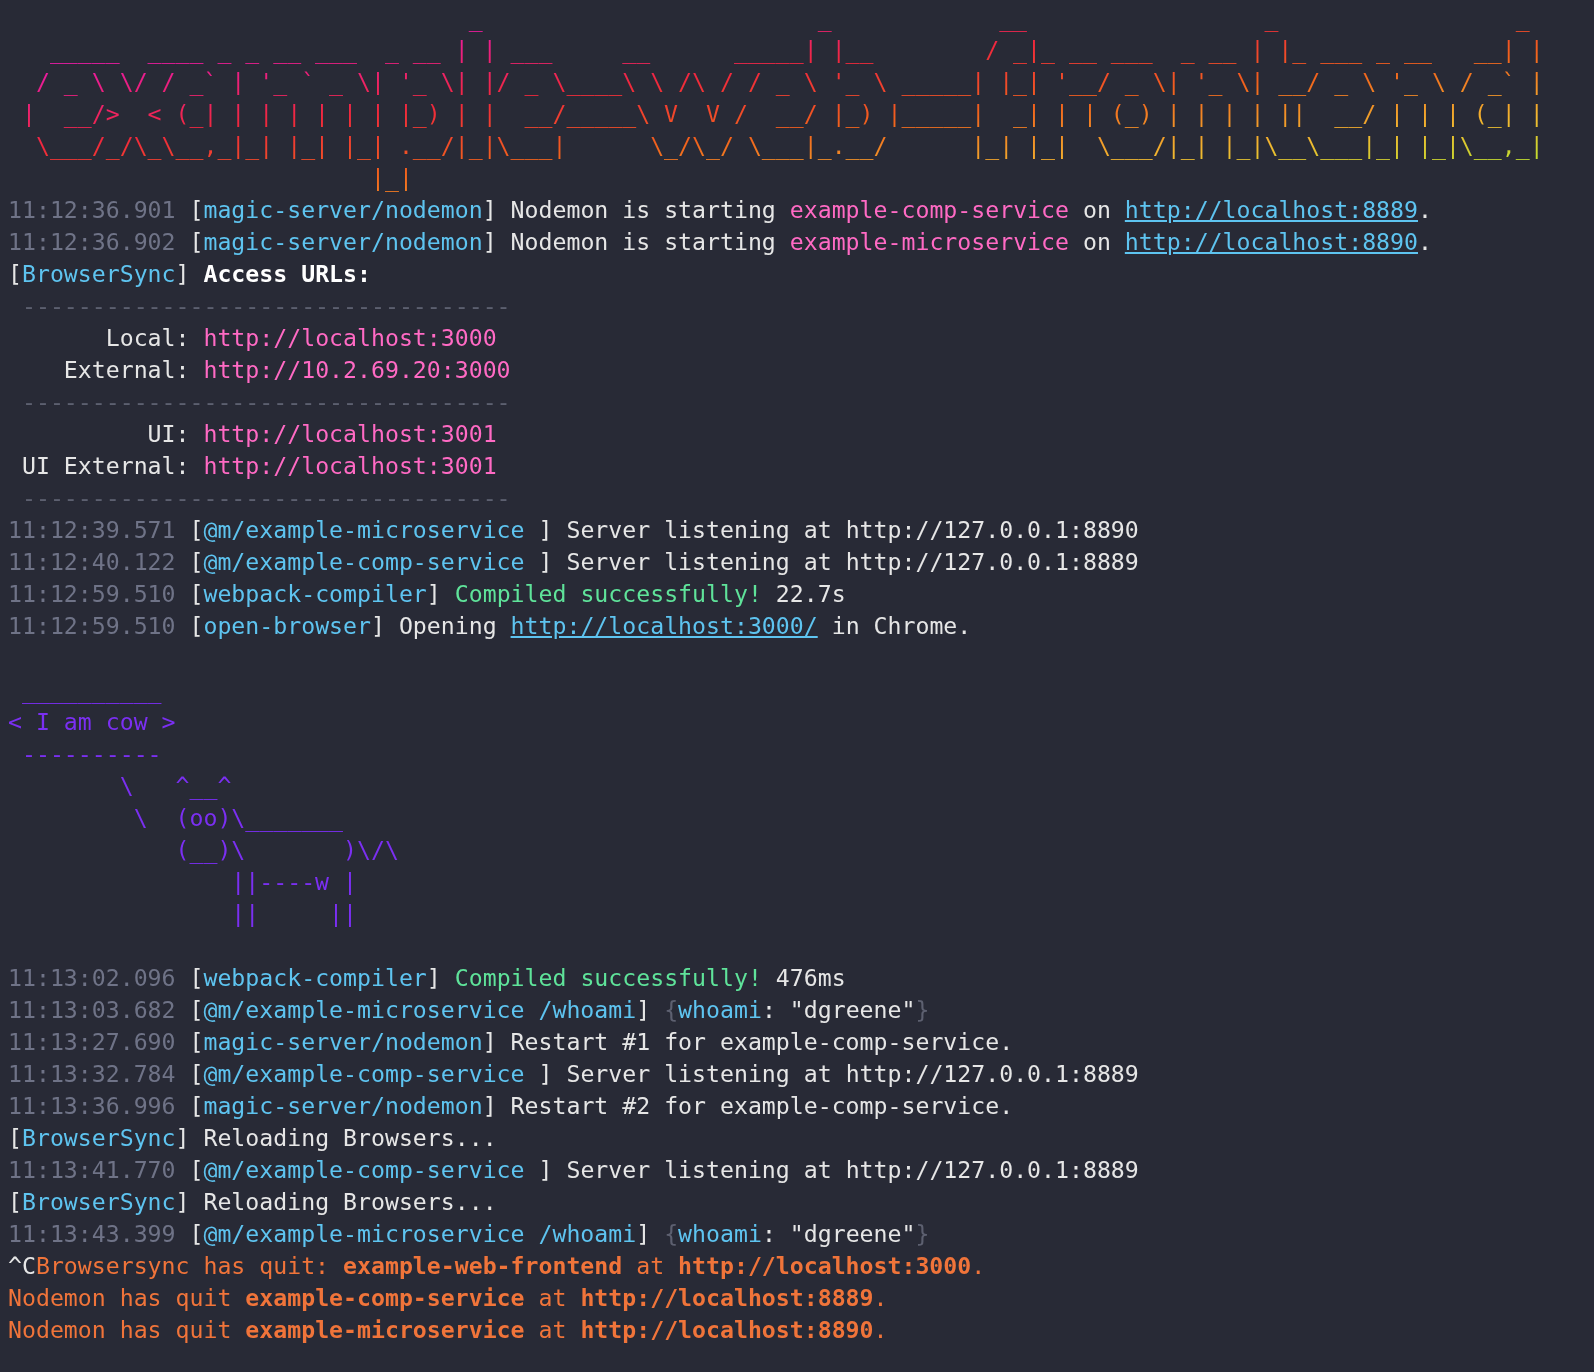 The height and width of the screenshot is (1372, 1594). Describe the element at coordinates (490, 626) in the screenshot. I see `log-line: 11:12:59.510 [open-browser] Opening http://localhost:3000/ in Chrome.` at that location.